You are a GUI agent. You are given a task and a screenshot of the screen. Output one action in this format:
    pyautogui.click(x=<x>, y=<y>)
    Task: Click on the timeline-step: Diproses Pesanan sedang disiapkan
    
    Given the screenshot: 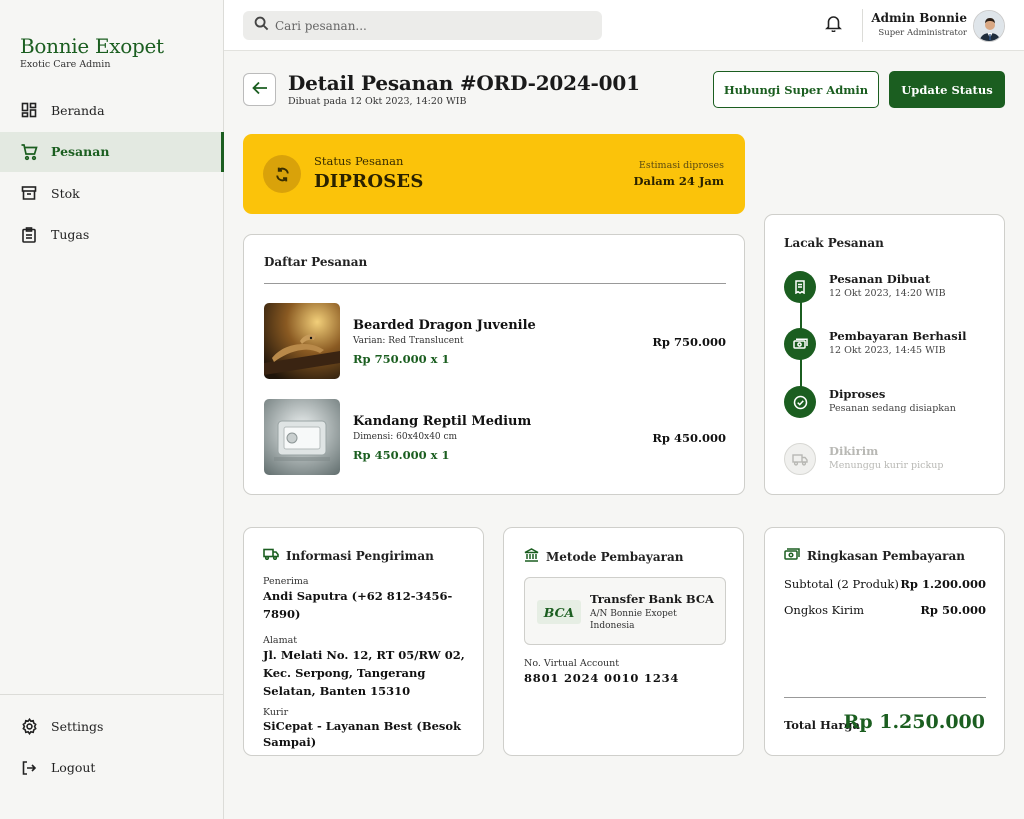 What is the action you would take?
    pyautogui.click(x=889, y=403)
    